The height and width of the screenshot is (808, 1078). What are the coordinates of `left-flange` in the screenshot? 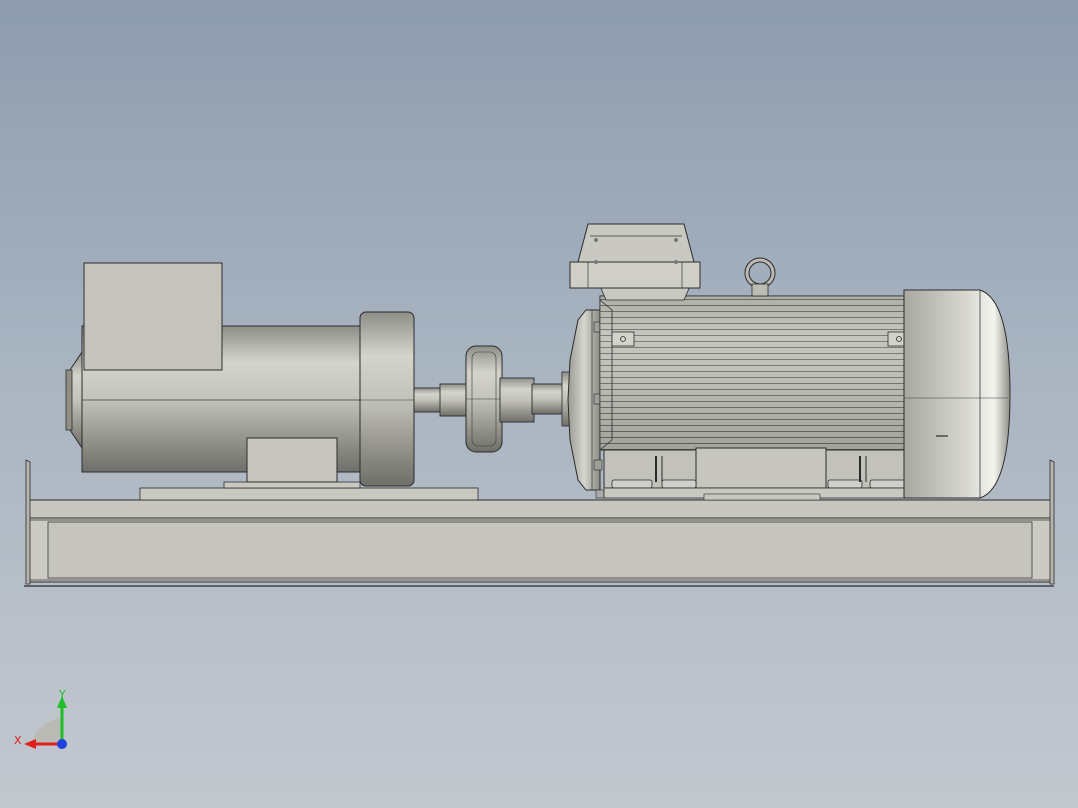 It's located at (387, 399).